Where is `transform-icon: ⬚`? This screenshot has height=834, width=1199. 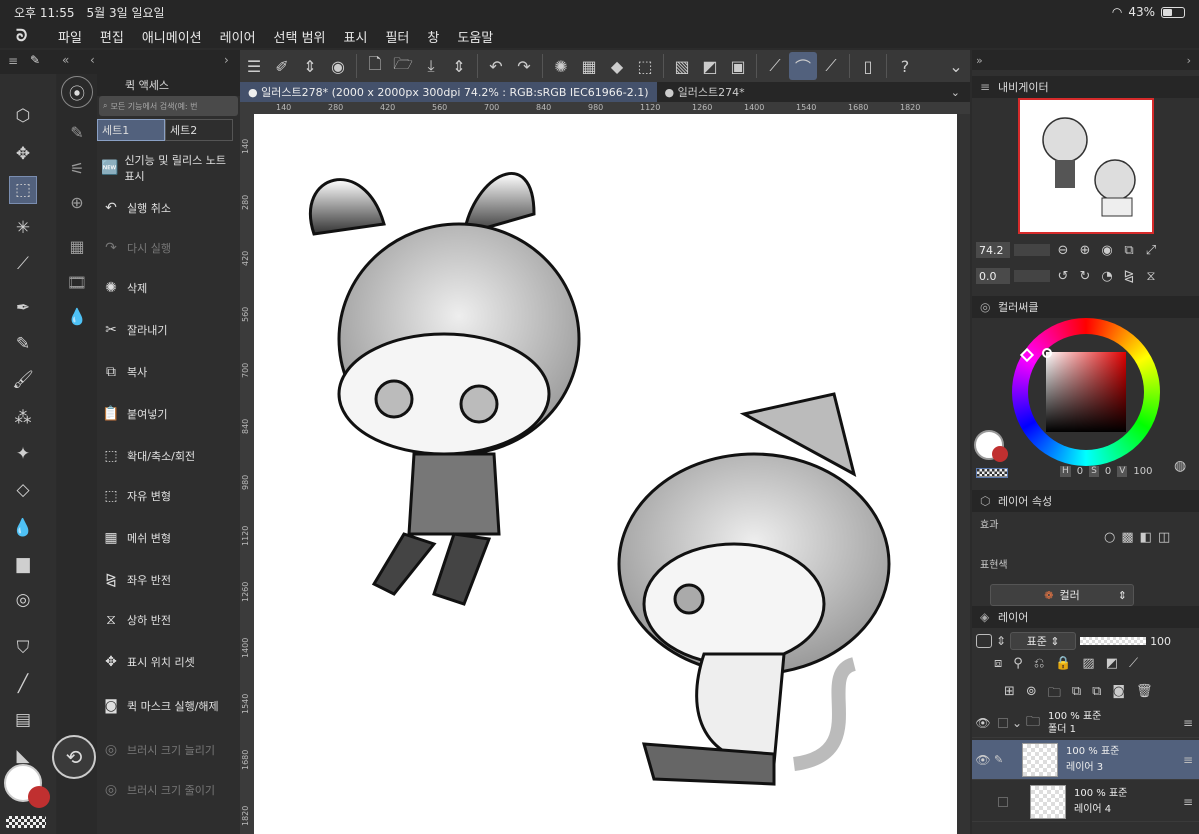 transform-icon: ⬚ is located at coordinates (645, 66).